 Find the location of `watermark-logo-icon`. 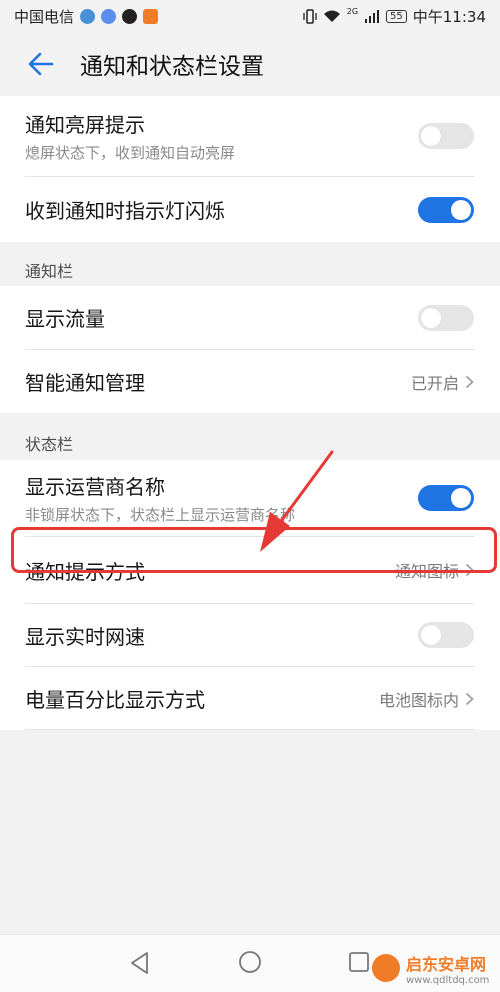

watermark-logo-icon is located at coordinates (386, 968).